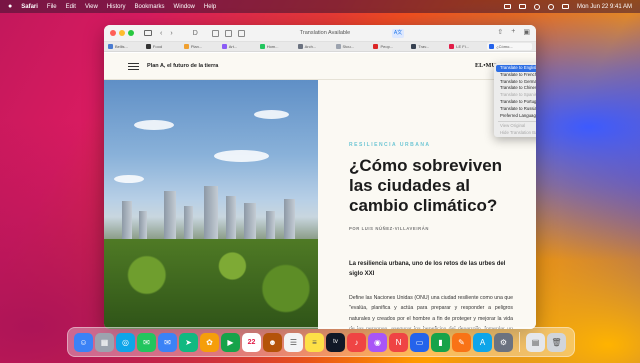  What do you see at coordinates (131, 33) in the screenshot?
I see `zoom-button` at bounding box center [131, 33].